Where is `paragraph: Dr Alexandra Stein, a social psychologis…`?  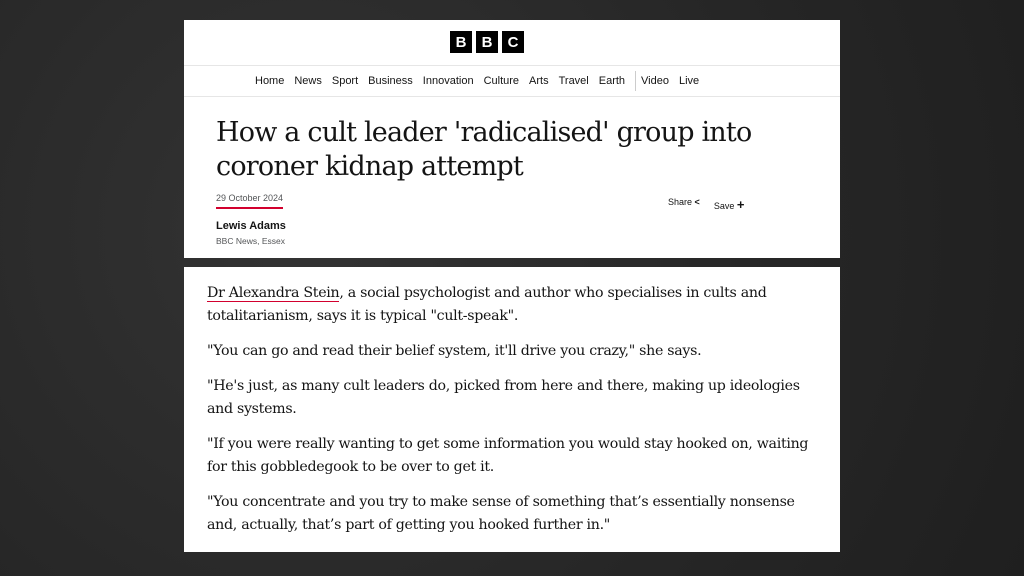 paragraph: Dr Alexandra Stein, a social psychologis… is located at coordinates (517, 305).